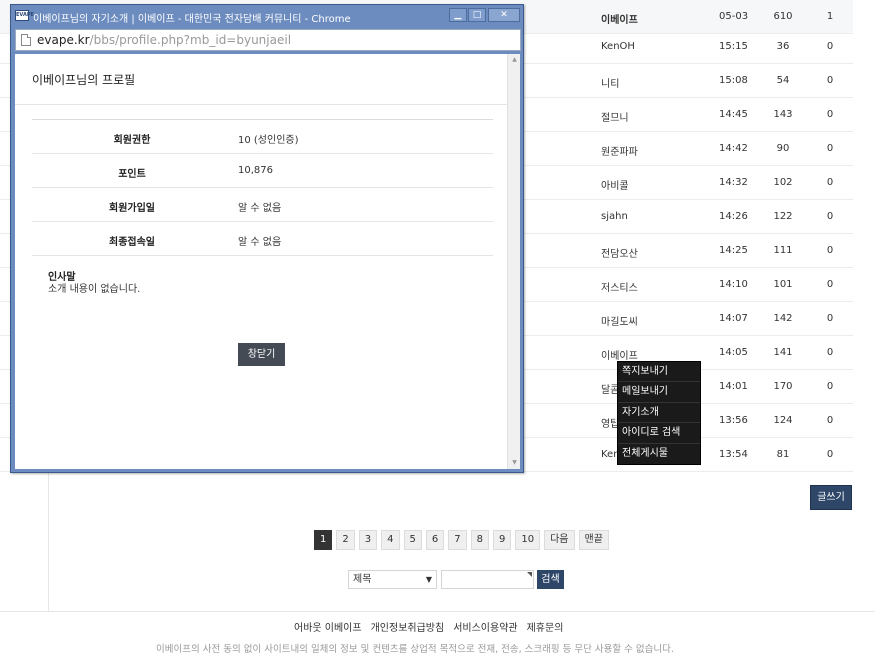 The height and width of the screenshot is (658, 875). What do you see at coordinates (619, 286) in the screenshot?
I see `author-name: 저스티스` at bounding box center [619, 286].